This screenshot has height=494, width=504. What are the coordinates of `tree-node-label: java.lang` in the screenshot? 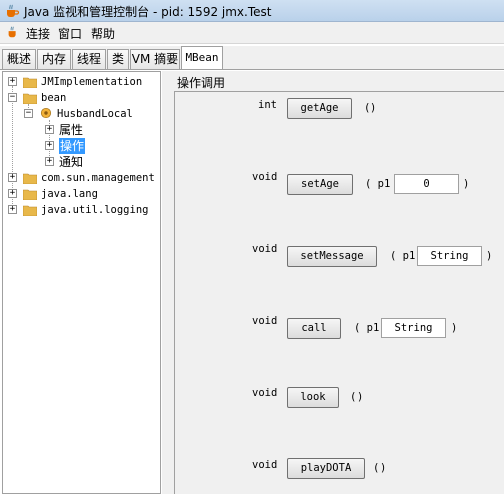 It's located at (69, 194).